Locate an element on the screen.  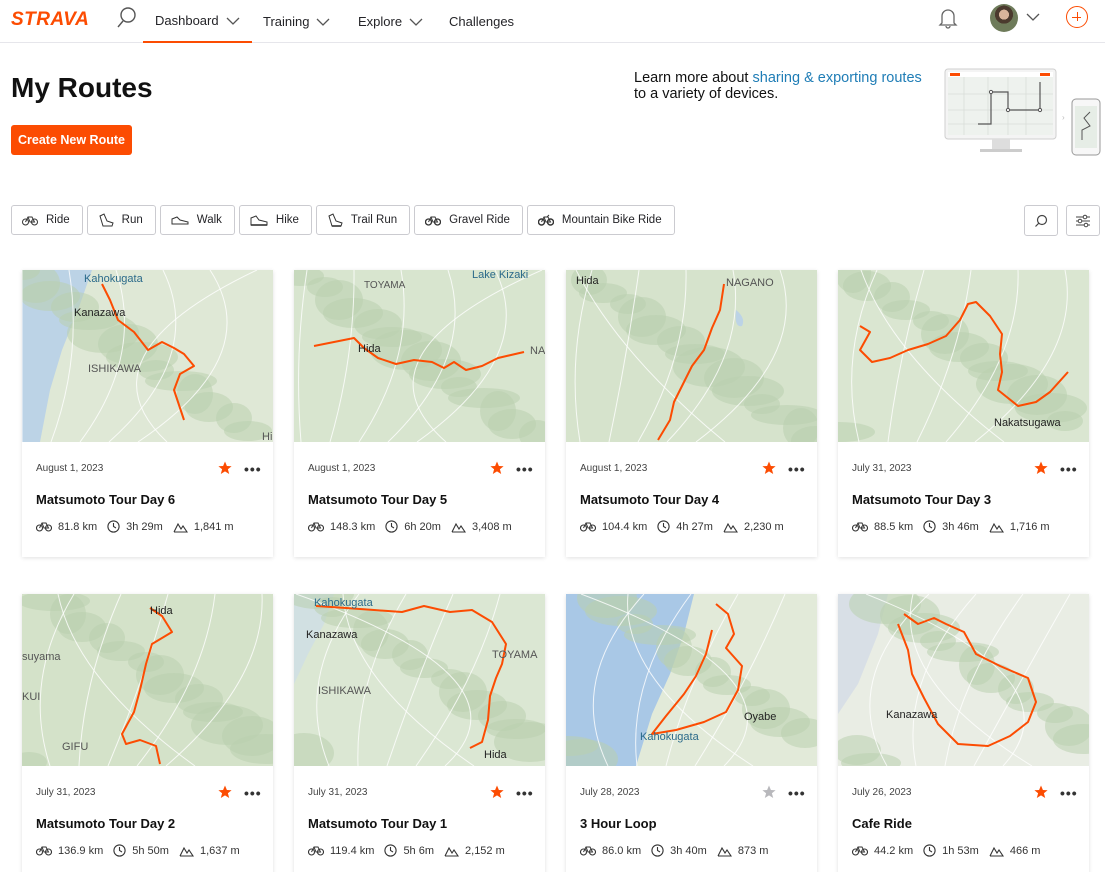
route-elevation: 1,716 m is located at coordinates (1029, 526).